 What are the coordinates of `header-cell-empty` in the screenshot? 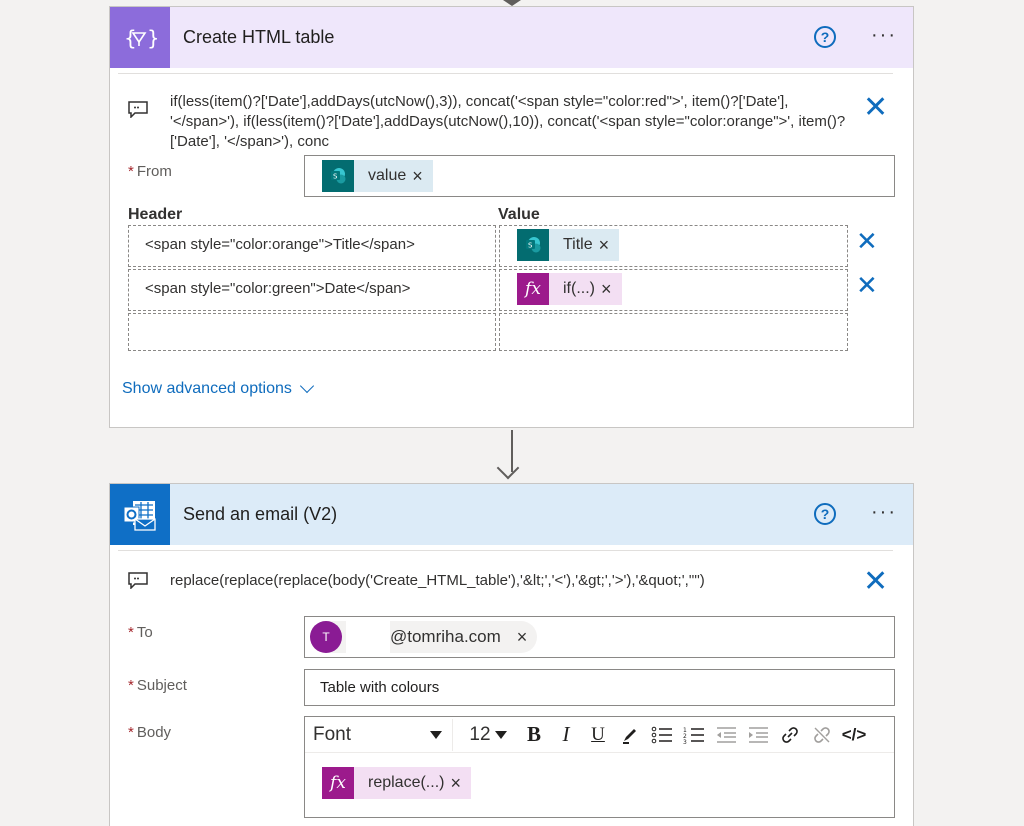 It's located at (312, 332).